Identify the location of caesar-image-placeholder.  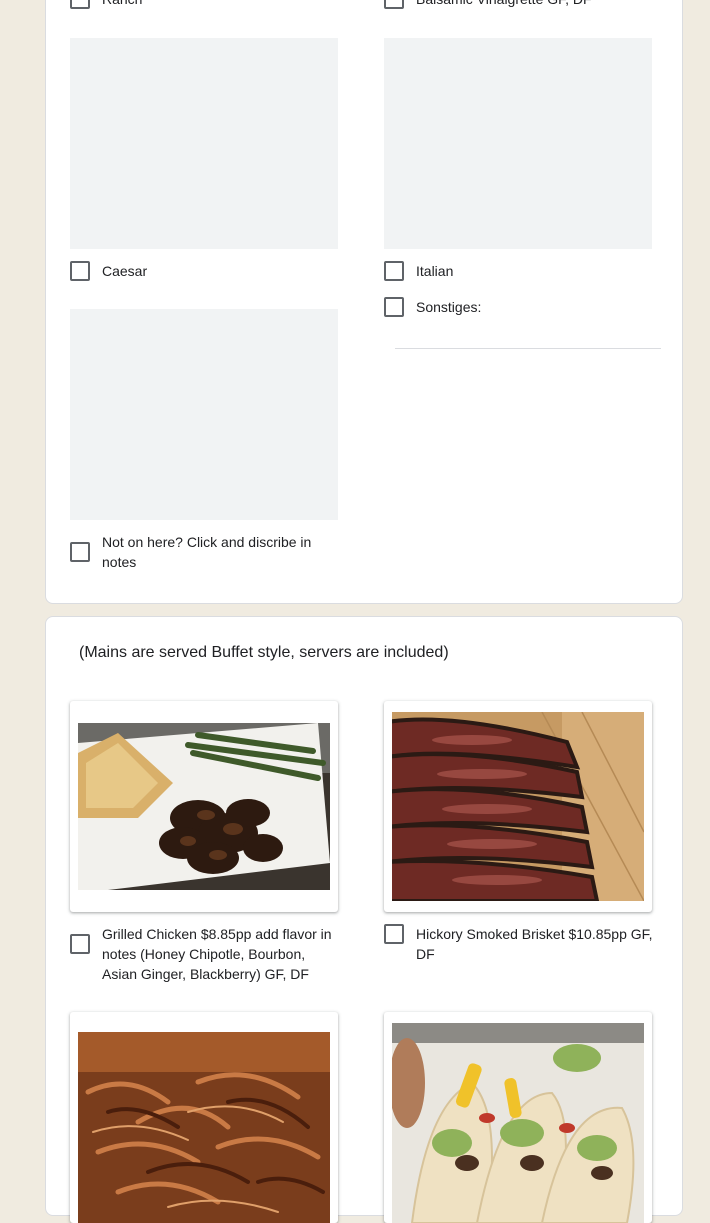
(204, 143).